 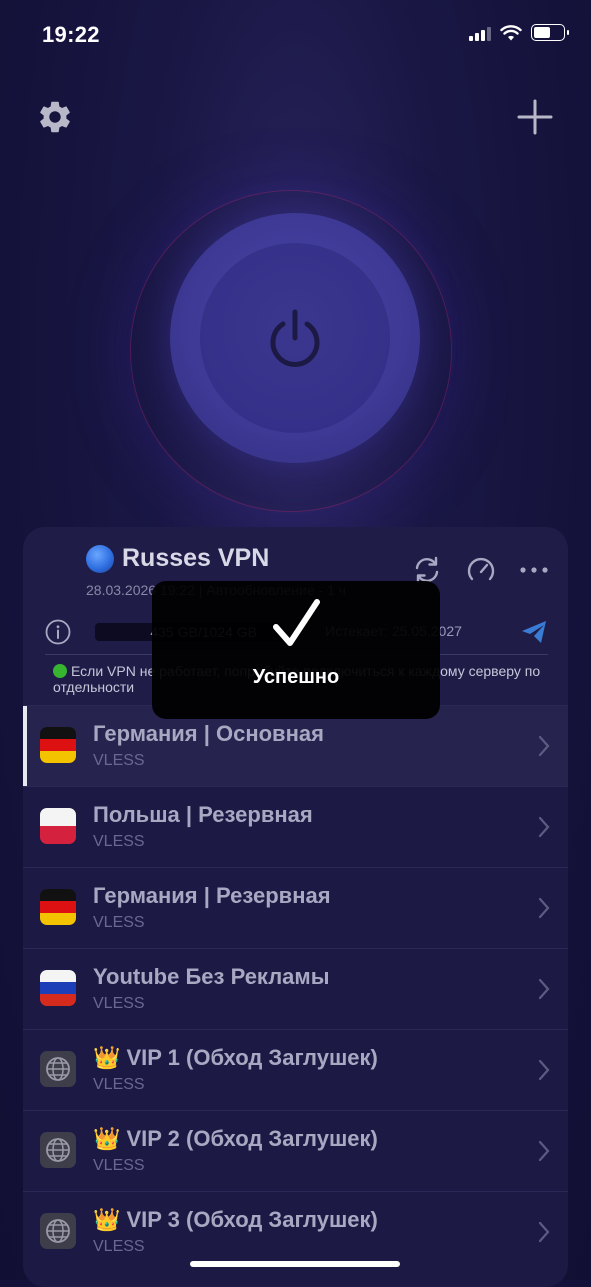 I want to click on cellular-signal-icon, so click(x=480, y=33).